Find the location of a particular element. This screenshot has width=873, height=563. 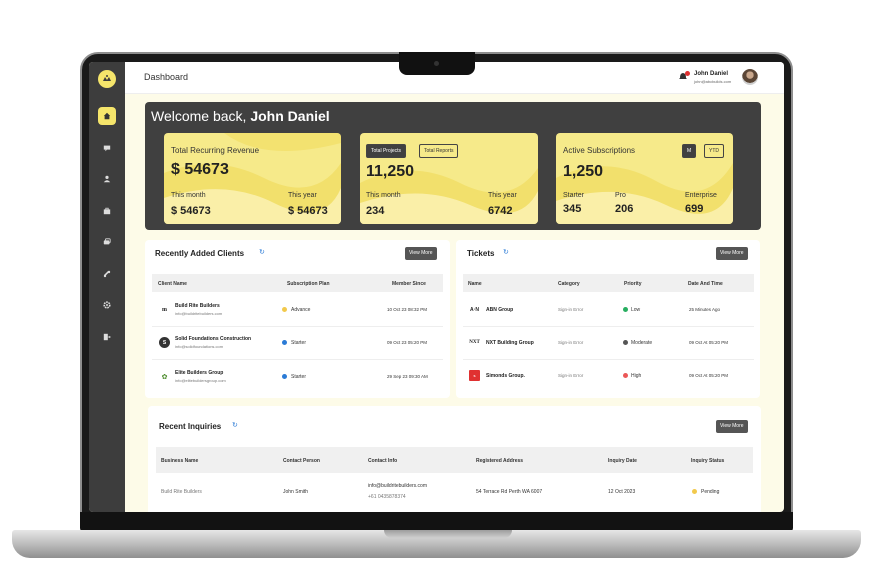

logout-icon is located at coordinates (107, 336).